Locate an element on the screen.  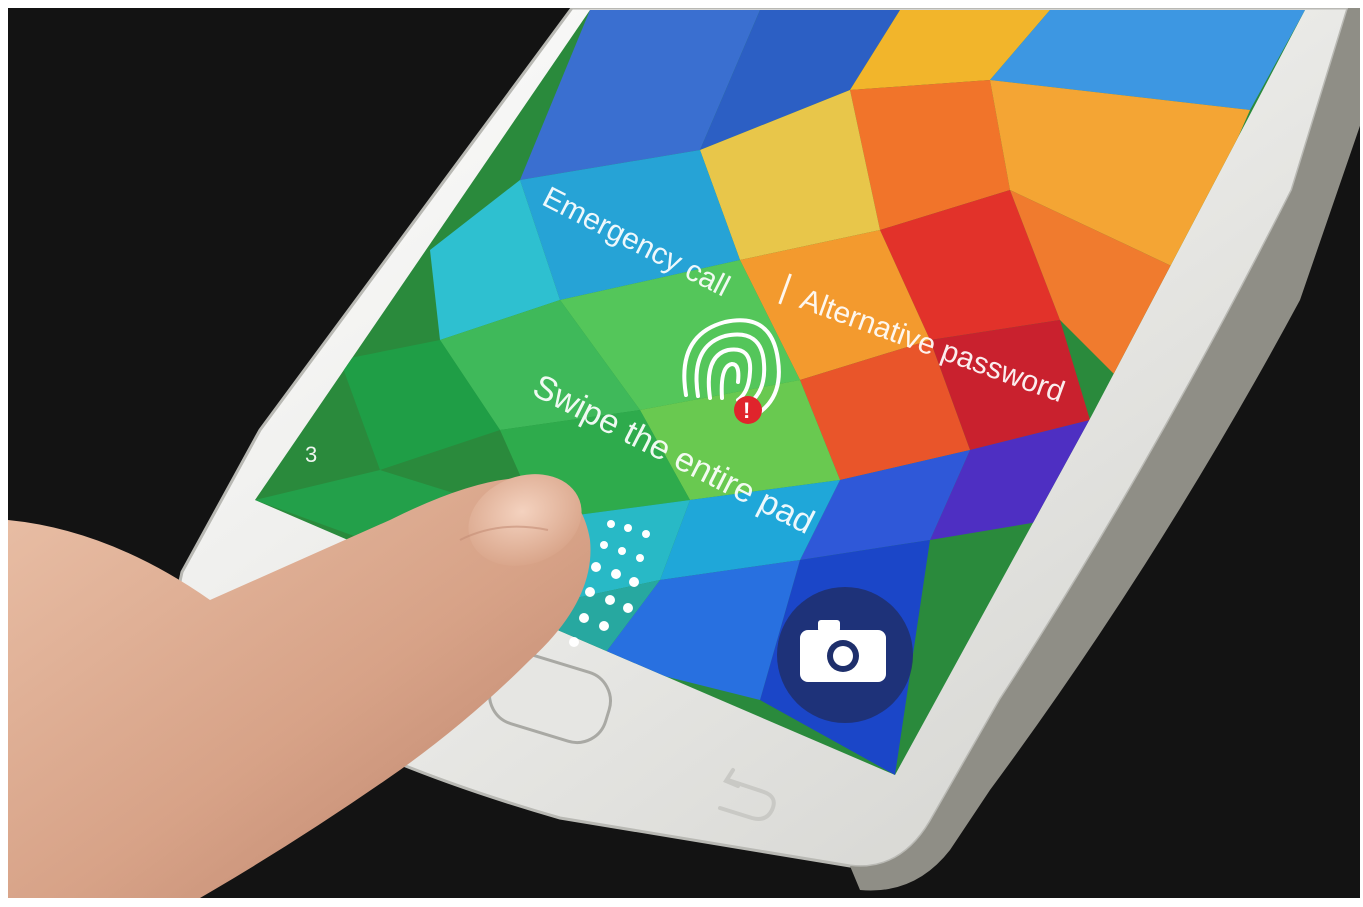
attempt-counter: 3 is located at coordinates (311, 454).